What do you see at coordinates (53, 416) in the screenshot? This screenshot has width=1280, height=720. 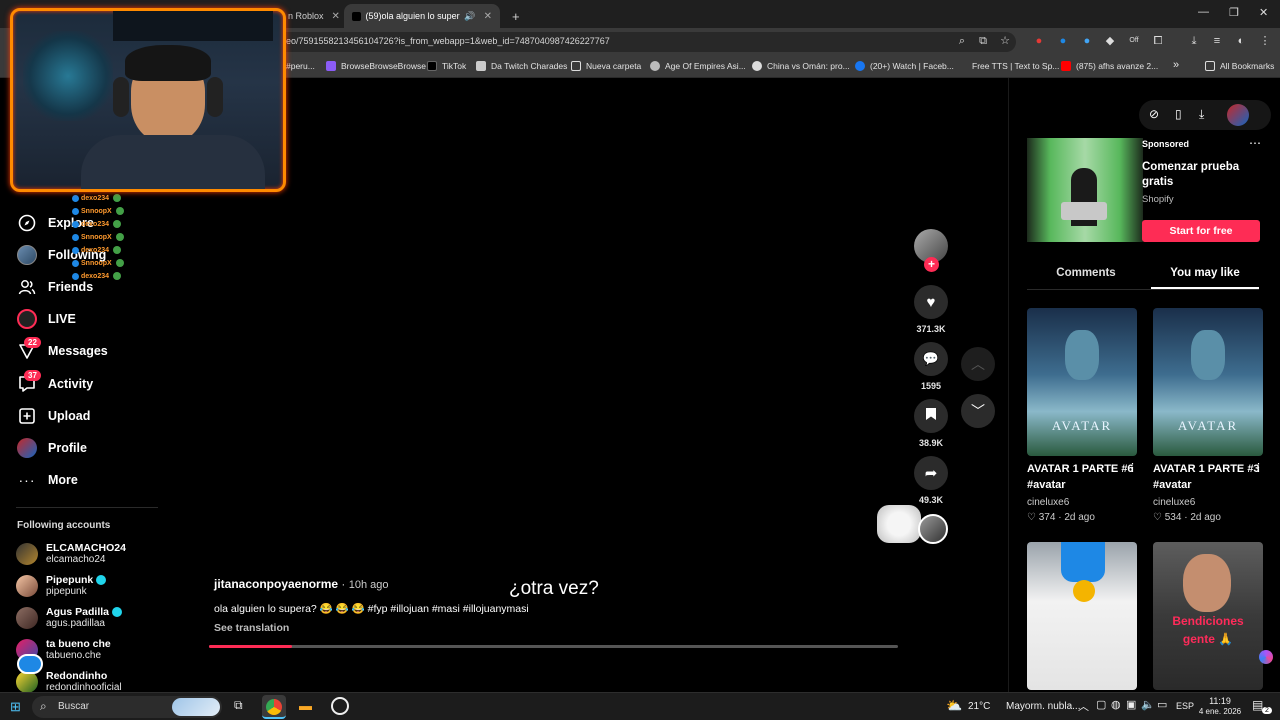 I see `nav-upload: Upload` at bounding box center [53, 416].